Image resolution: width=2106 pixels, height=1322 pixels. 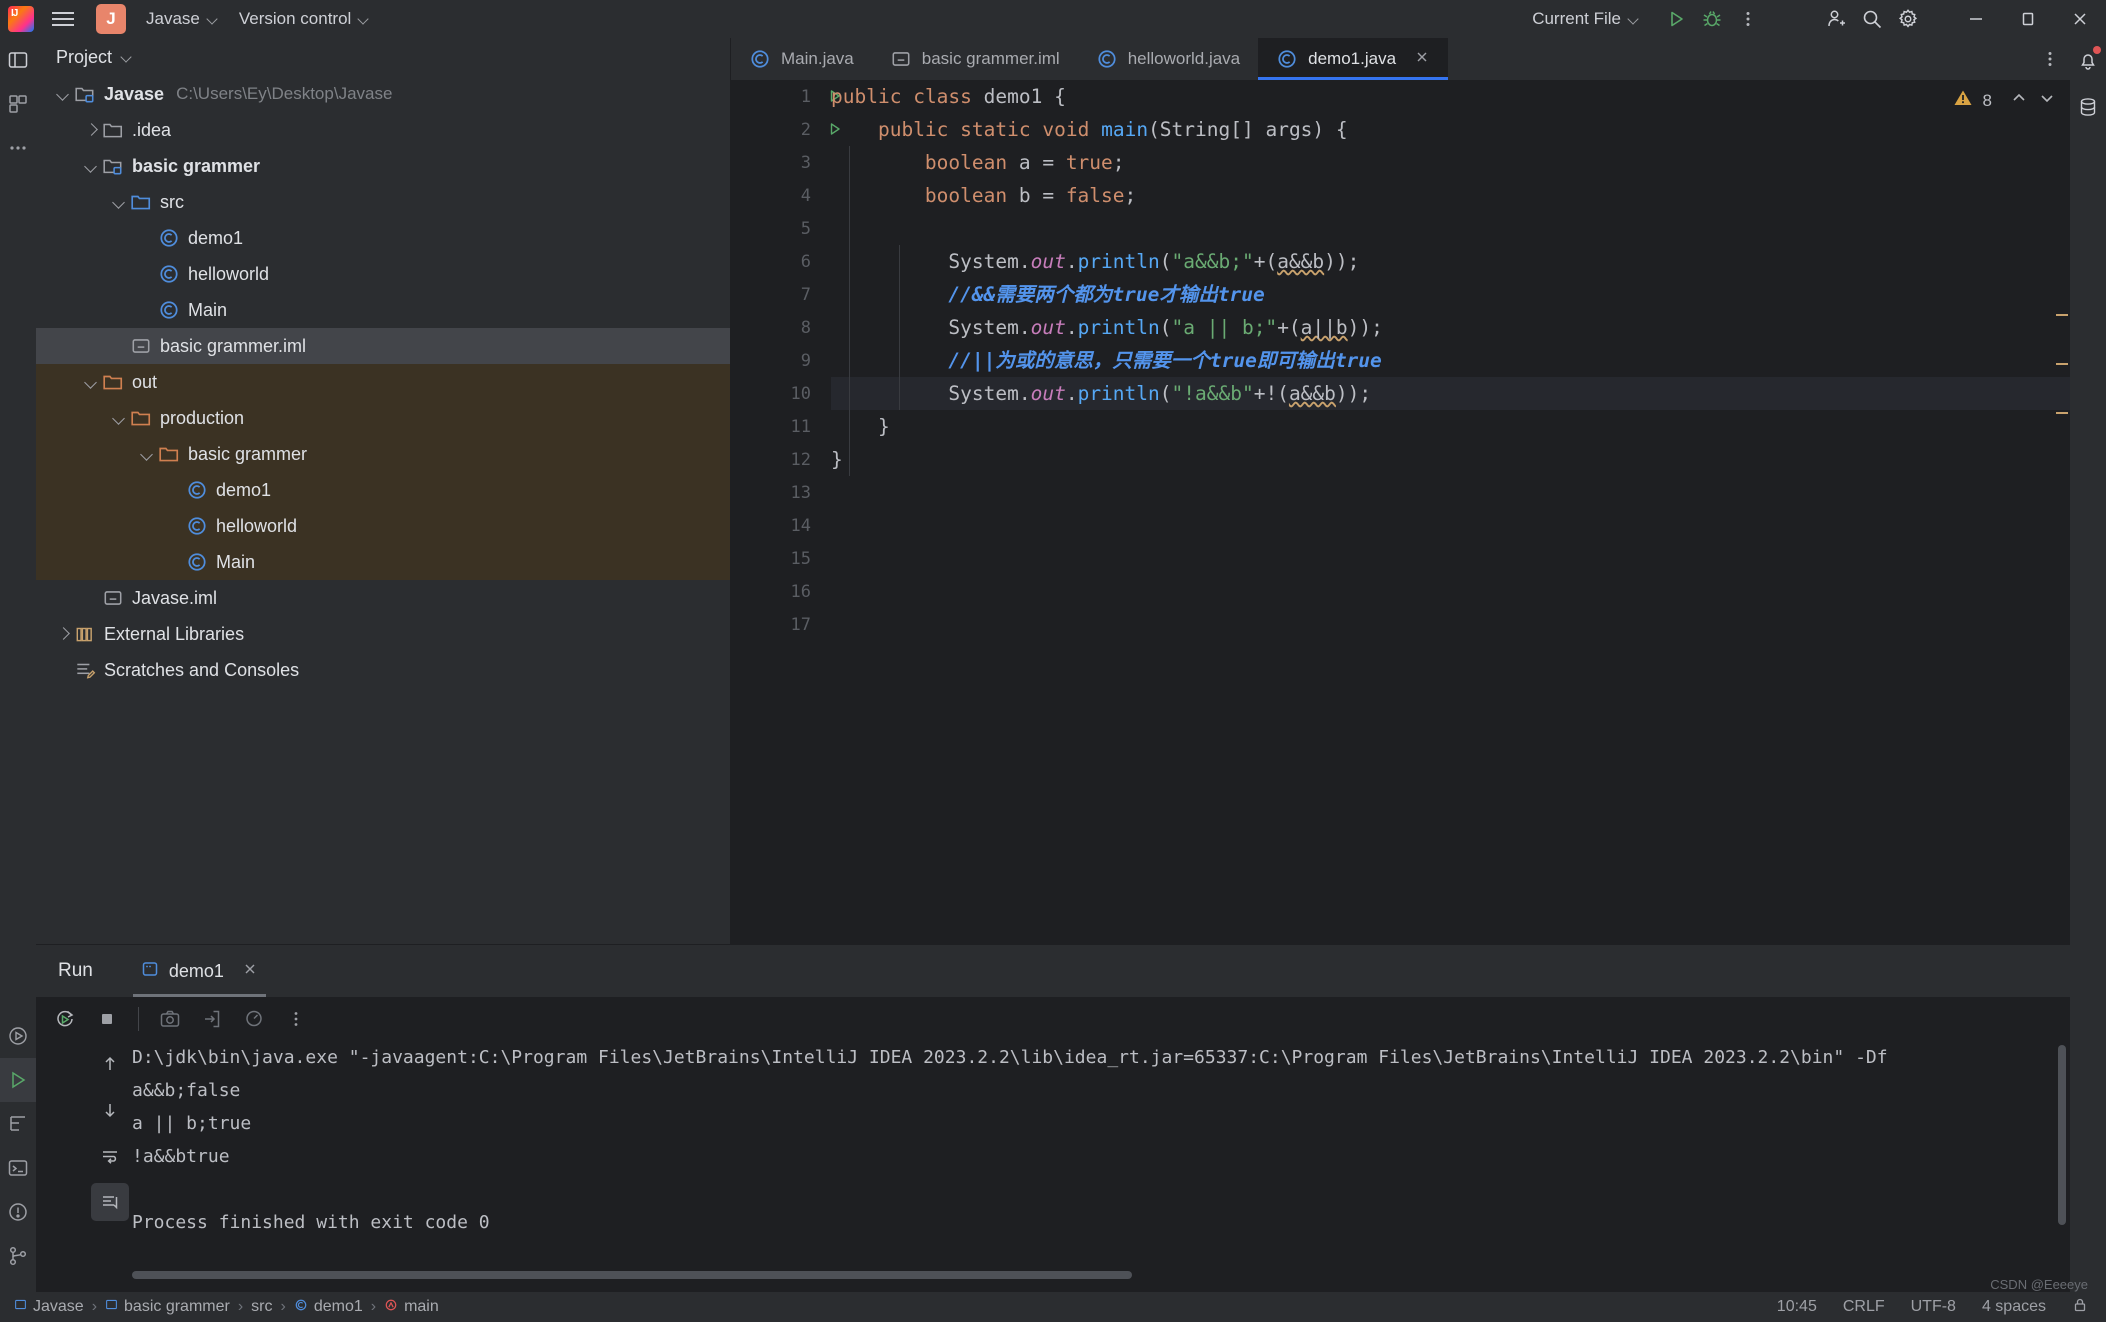 I want to click on tree-node-basic-grammer-iml: basic grammer.iml, so click(x=383, y=346).